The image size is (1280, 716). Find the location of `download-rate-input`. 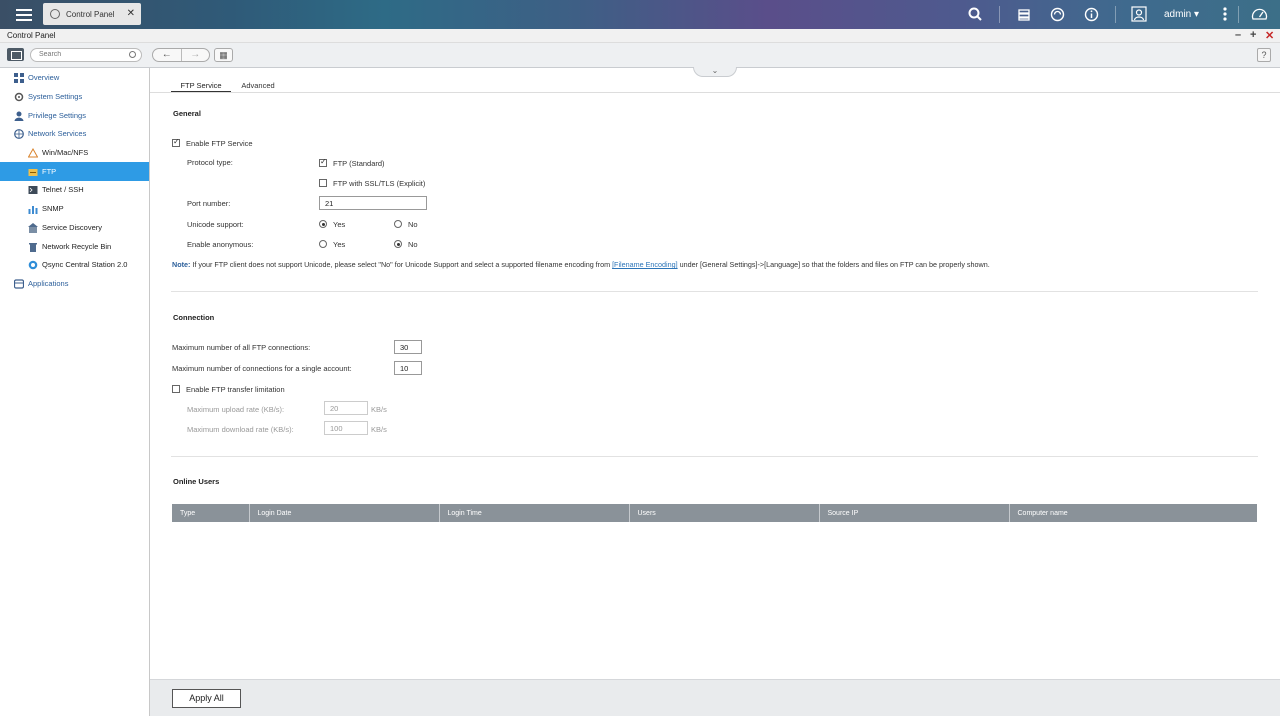

download-rate-input is located at coordinates (346, 428).